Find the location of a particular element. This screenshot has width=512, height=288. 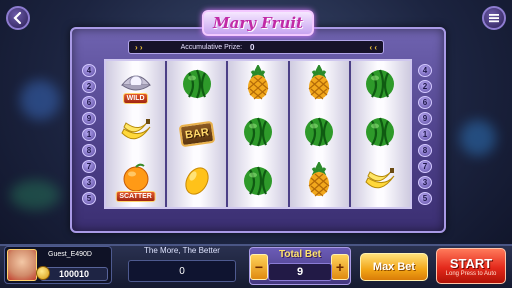

payline-left-indicator: 7 is located at coordinates (89, 166).